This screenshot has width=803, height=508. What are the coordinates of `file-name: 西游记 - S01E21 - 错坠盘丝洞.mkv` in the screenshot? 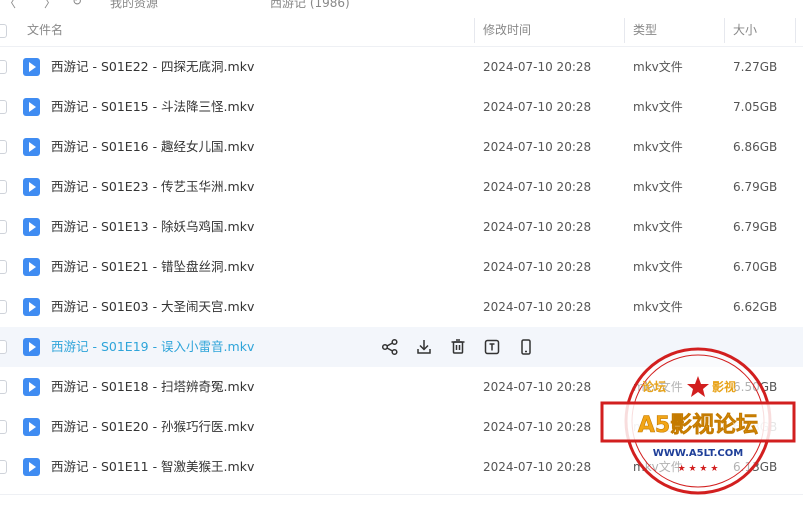 It's located at (152, 267).